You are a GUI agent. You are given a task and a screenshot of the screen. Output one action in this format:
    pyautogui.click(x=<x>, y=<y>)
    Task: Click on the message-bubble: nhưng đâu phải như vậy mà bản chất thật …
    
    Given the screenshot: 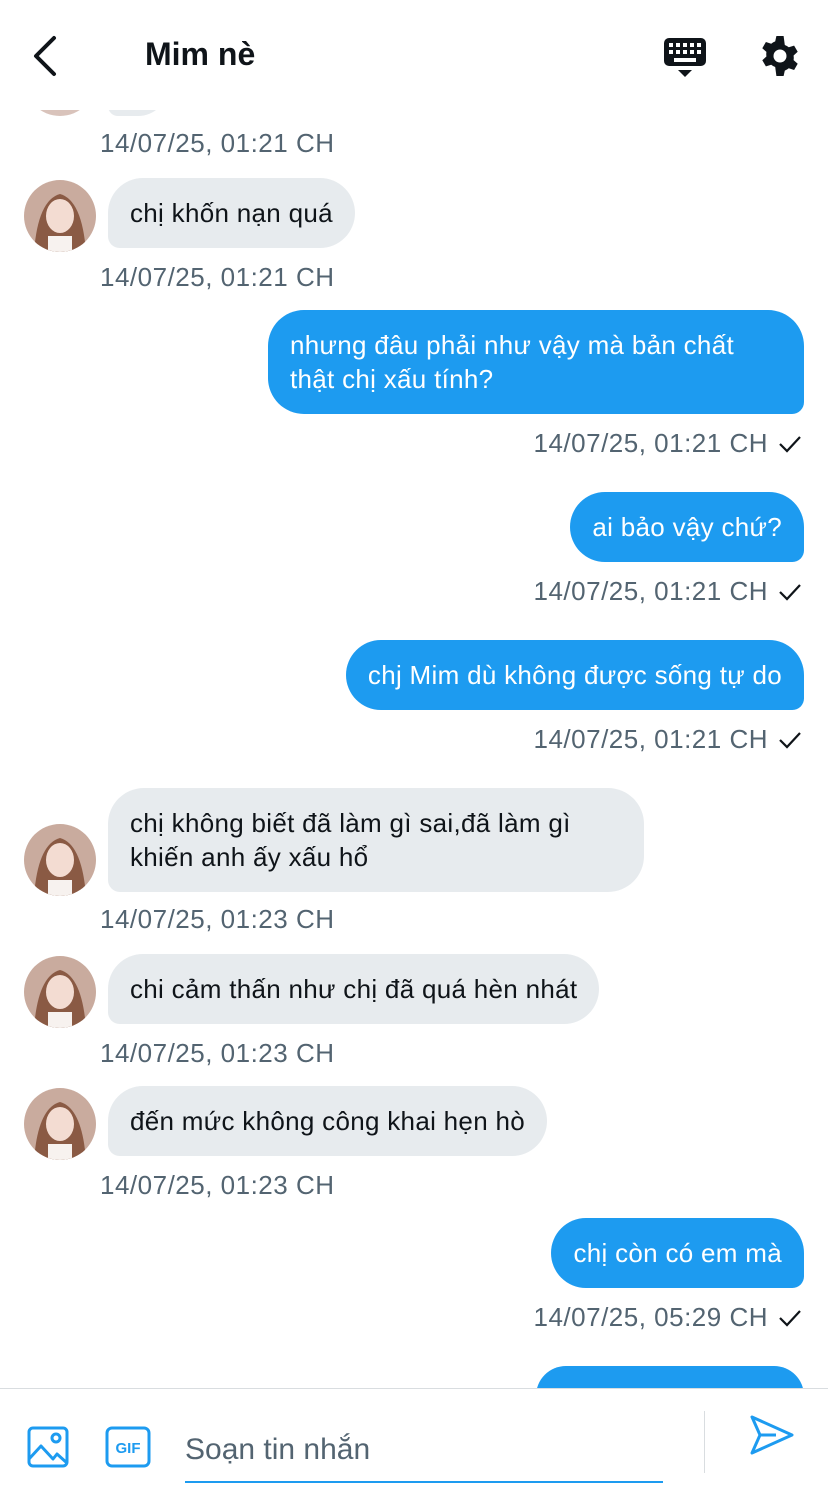 What is the action you would take?
    pyautogui.click(x=536, y=362)
    